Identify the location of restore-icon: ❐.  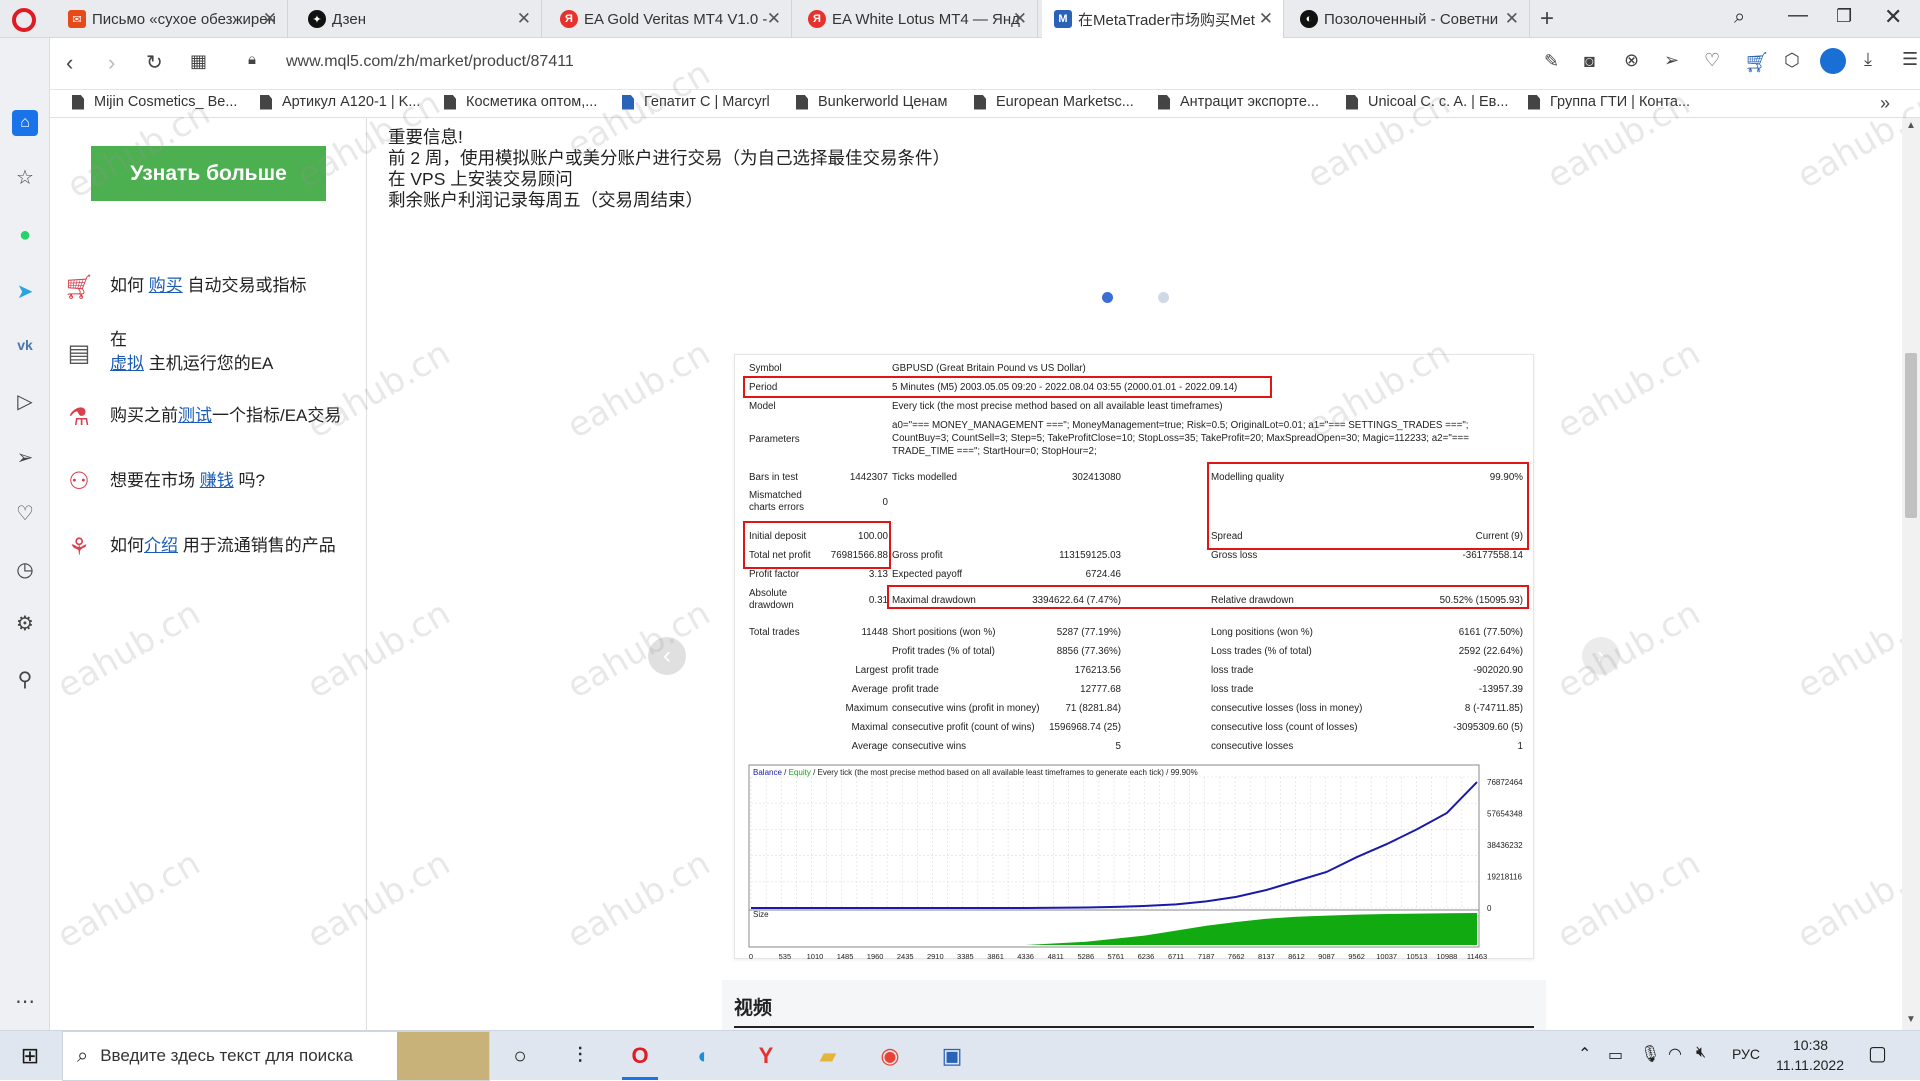
(1844, 16).